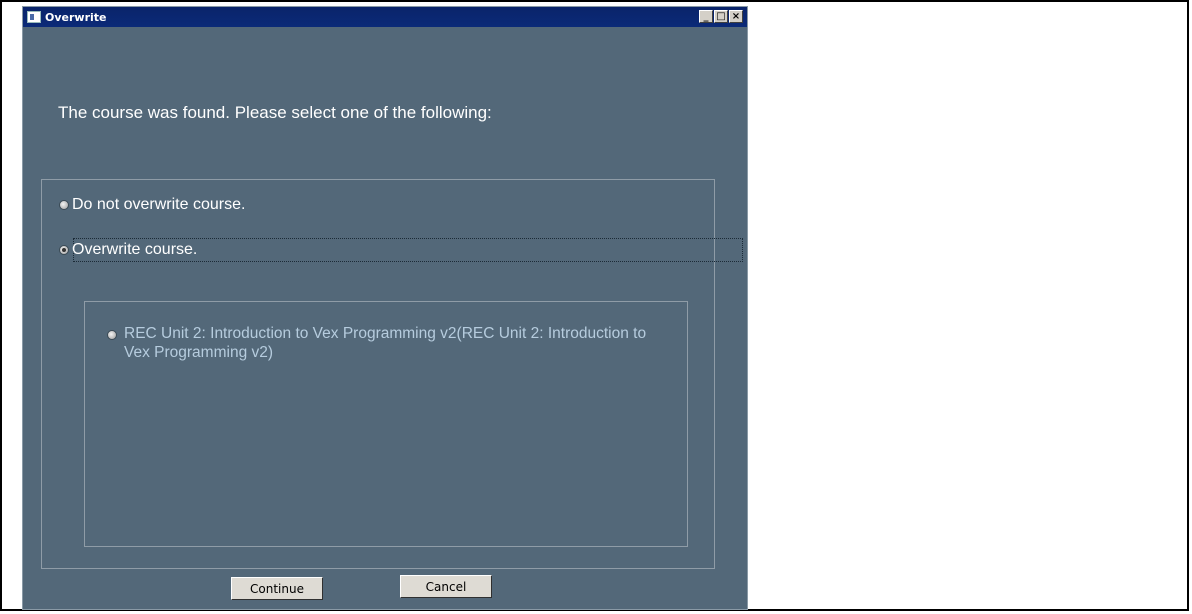  What do you see at coordinates (76, 17) in the screenshot?
I see `window-title: Overwrite` at bounding box center [76, 17].